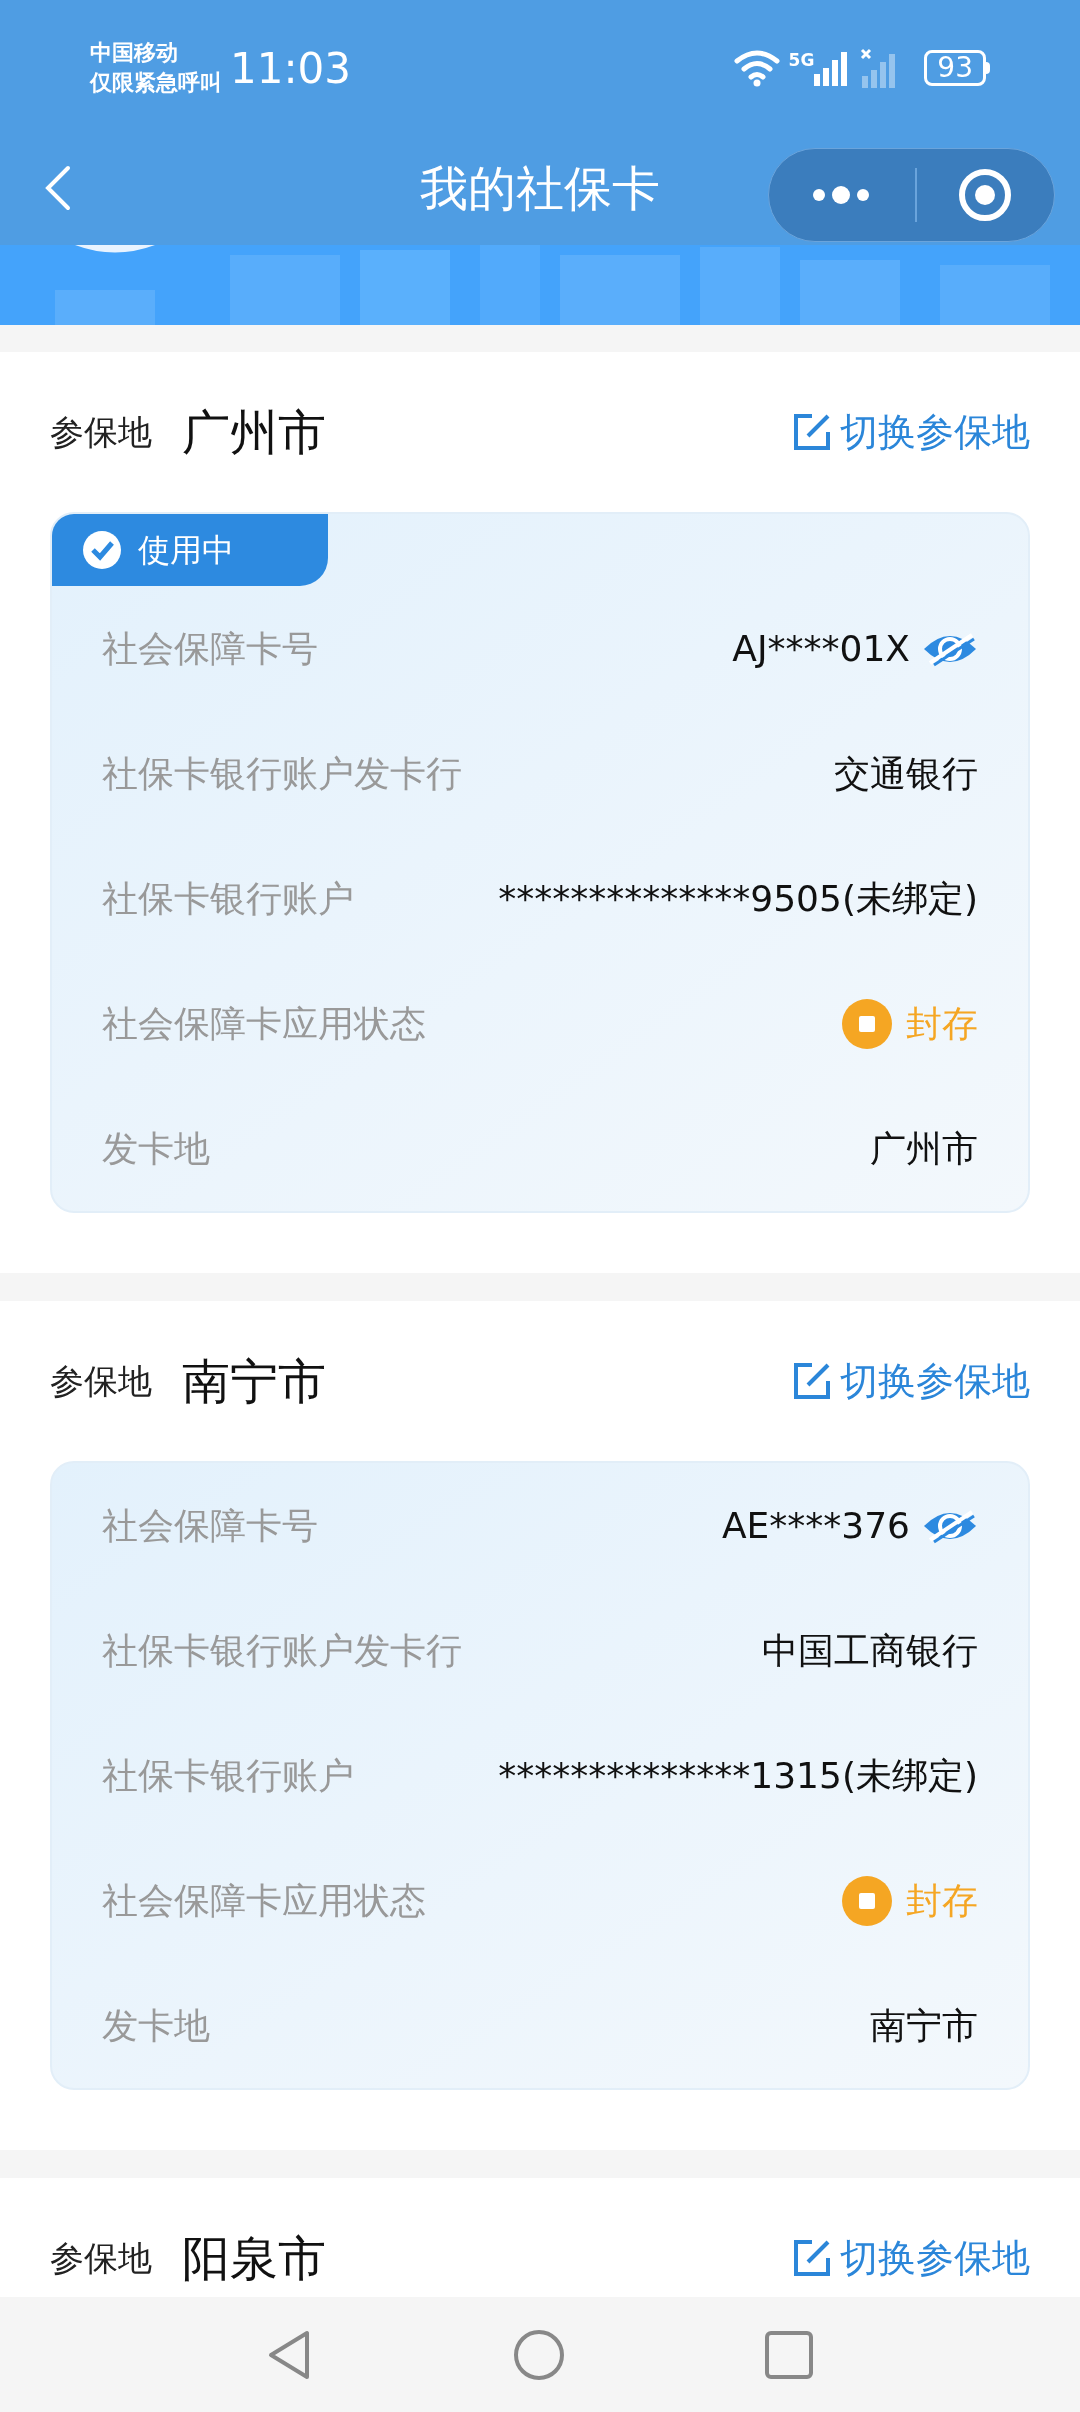 The image size is (1080, 2412). Describe the element at coordinates (924, 2025) in the screenshot. I see `field-value: 南宁市` at that location.